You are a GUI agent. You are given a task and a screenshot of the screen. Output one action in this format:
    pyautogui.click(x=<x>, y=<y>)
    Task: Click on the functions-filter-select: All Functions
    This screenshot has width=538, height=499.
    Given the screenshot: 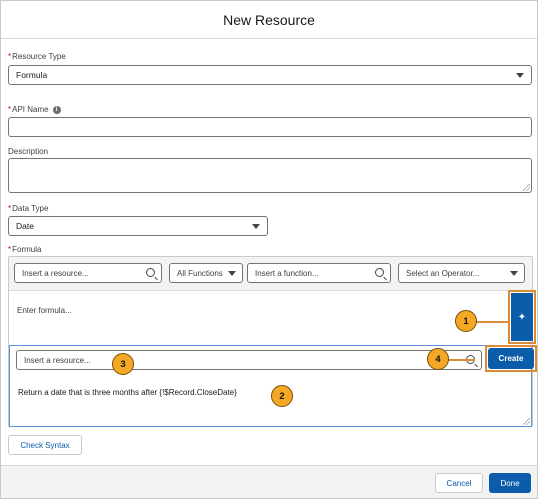 What is the action you would take?
    pyautogui.click(x=206, y=273)
    